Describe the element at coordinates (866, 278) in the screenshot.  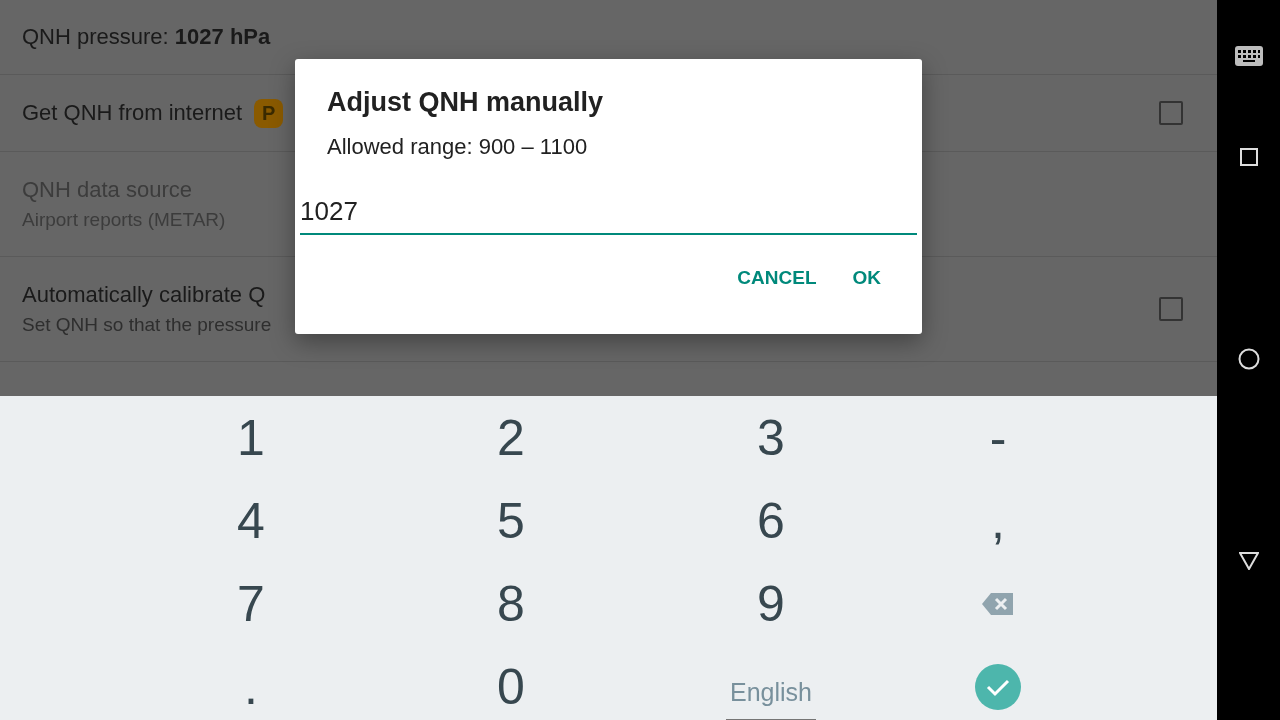
I see `ok-button: OK` at that location.